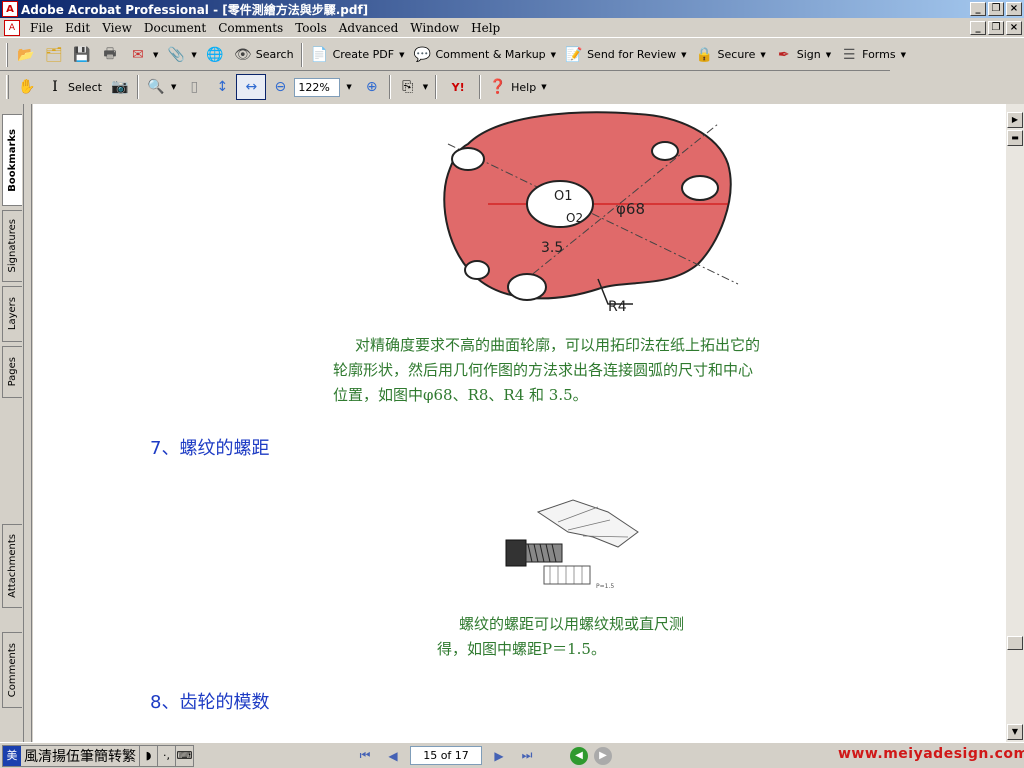  What do you see at coordinates (572, 544) in the screenshot?
I see `thread-pitch-figure: P=1.5` at bounding box center [572, 544].